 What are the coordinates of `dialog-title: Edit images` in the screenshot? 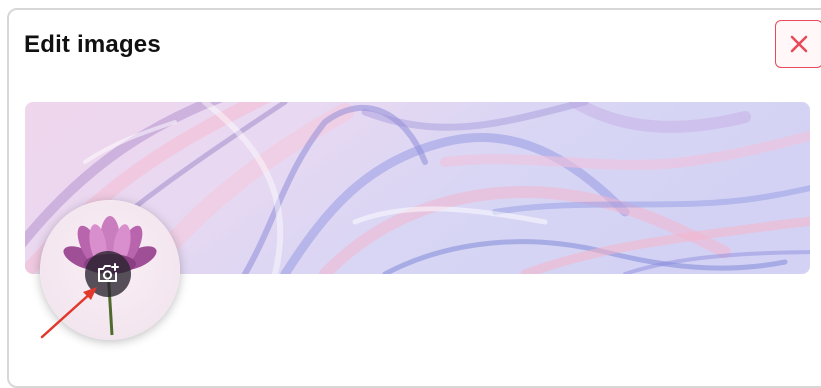 It's located at (92, 44).